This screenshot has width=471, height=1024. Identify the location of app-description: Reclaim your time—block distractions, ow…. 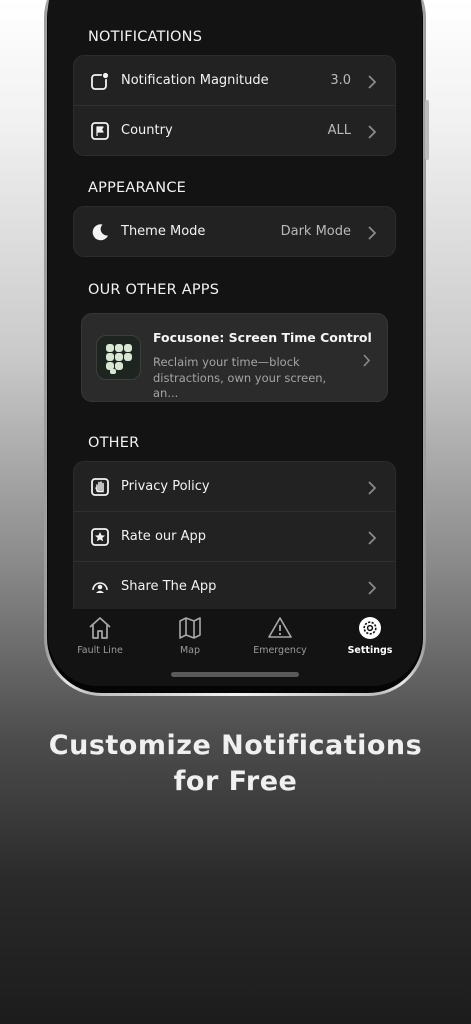
(240, 377).